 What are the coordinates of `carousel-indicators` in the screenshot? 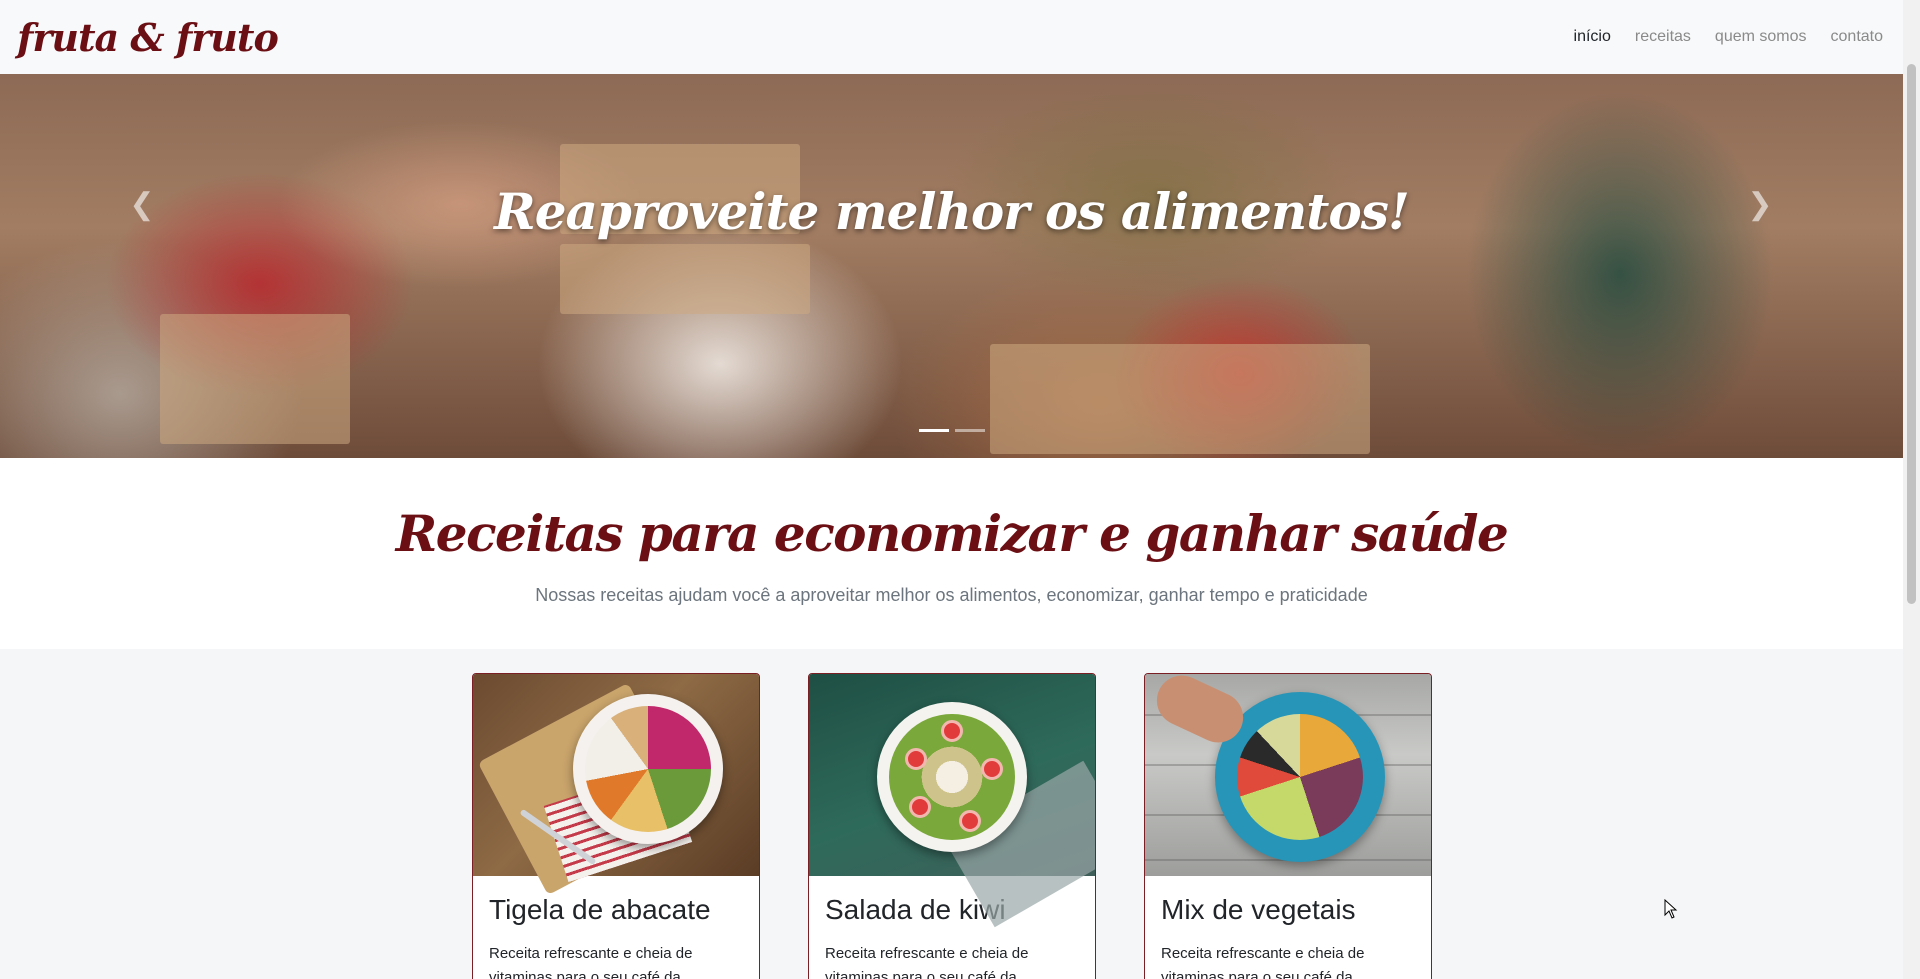 It's located at (951, 430).